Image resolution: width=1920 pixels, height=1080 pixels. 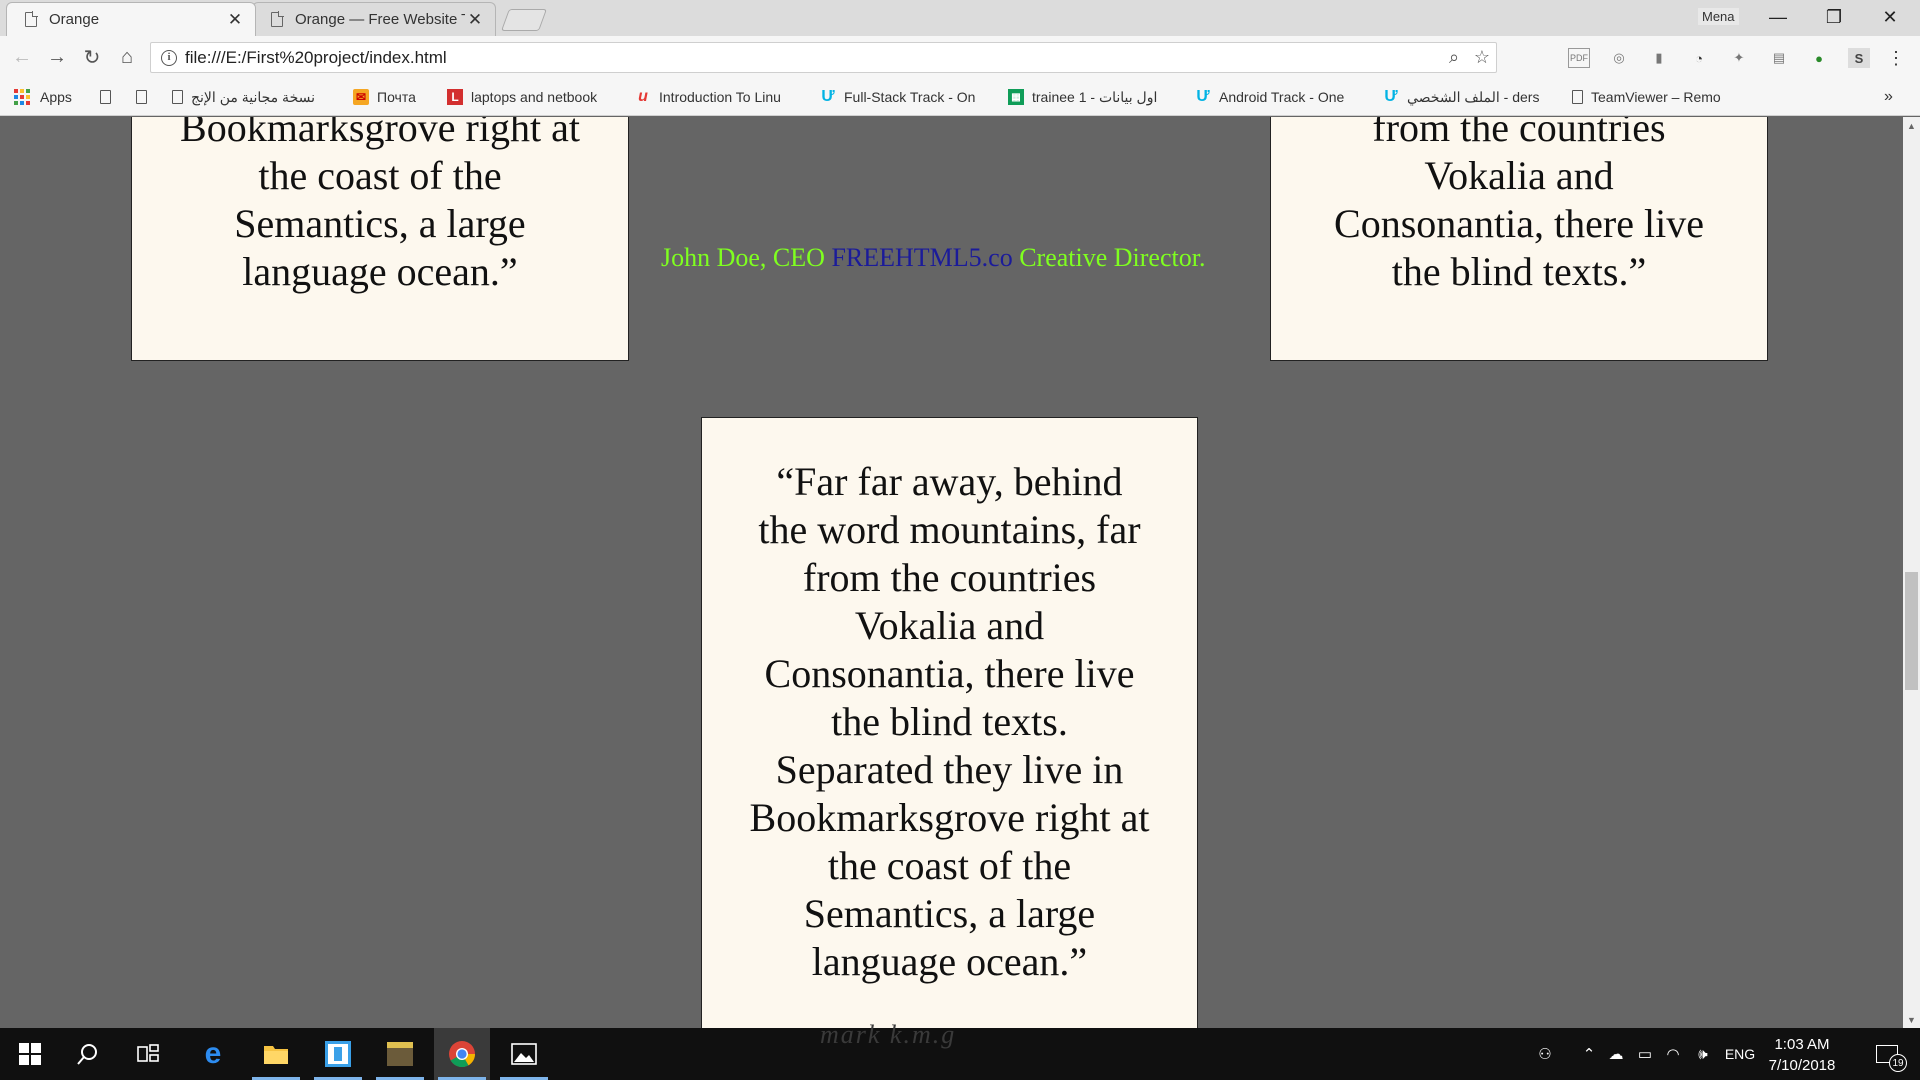 What do you see at coordinates (1589, 1054) in the screenshot?
I see `show-hidden-icons-chevron-icon: ⌃` at bounding box center [1589, 1054].